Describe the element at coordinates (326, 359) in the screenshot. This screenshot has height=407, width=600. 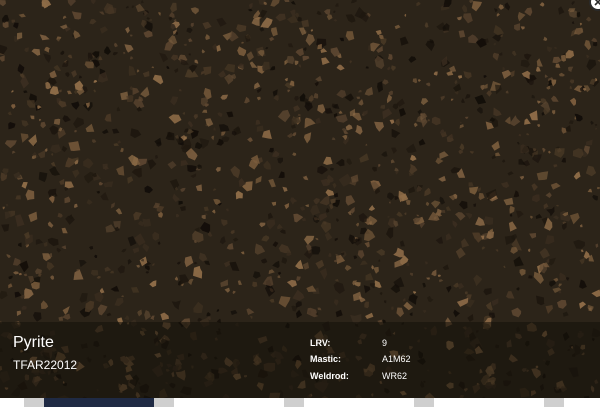
I see `spec-label-mastic: Mastic:` at that location.